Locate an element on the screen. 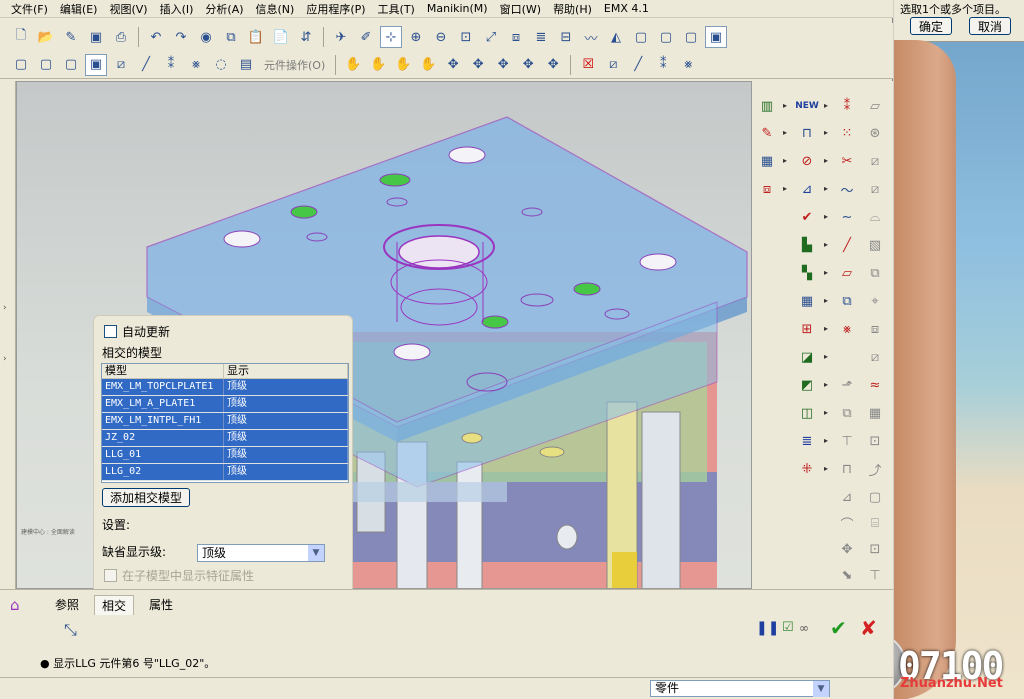  datum-axis-icon-2: ╱ is located at coordinates (638, 65).